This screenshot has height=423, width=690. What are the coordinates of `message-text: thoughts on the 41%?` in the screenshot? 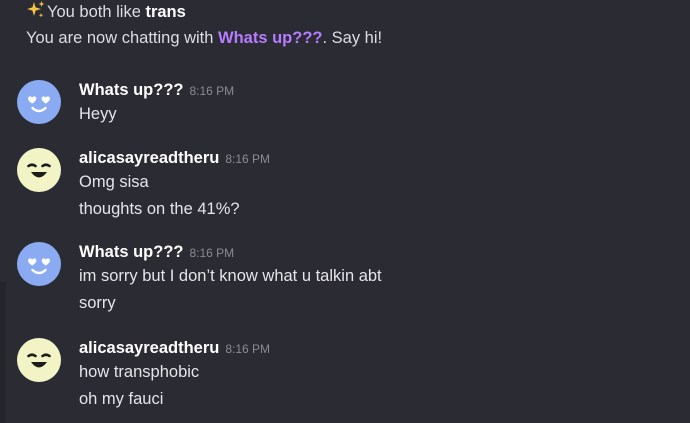 It's located at (159, 209).